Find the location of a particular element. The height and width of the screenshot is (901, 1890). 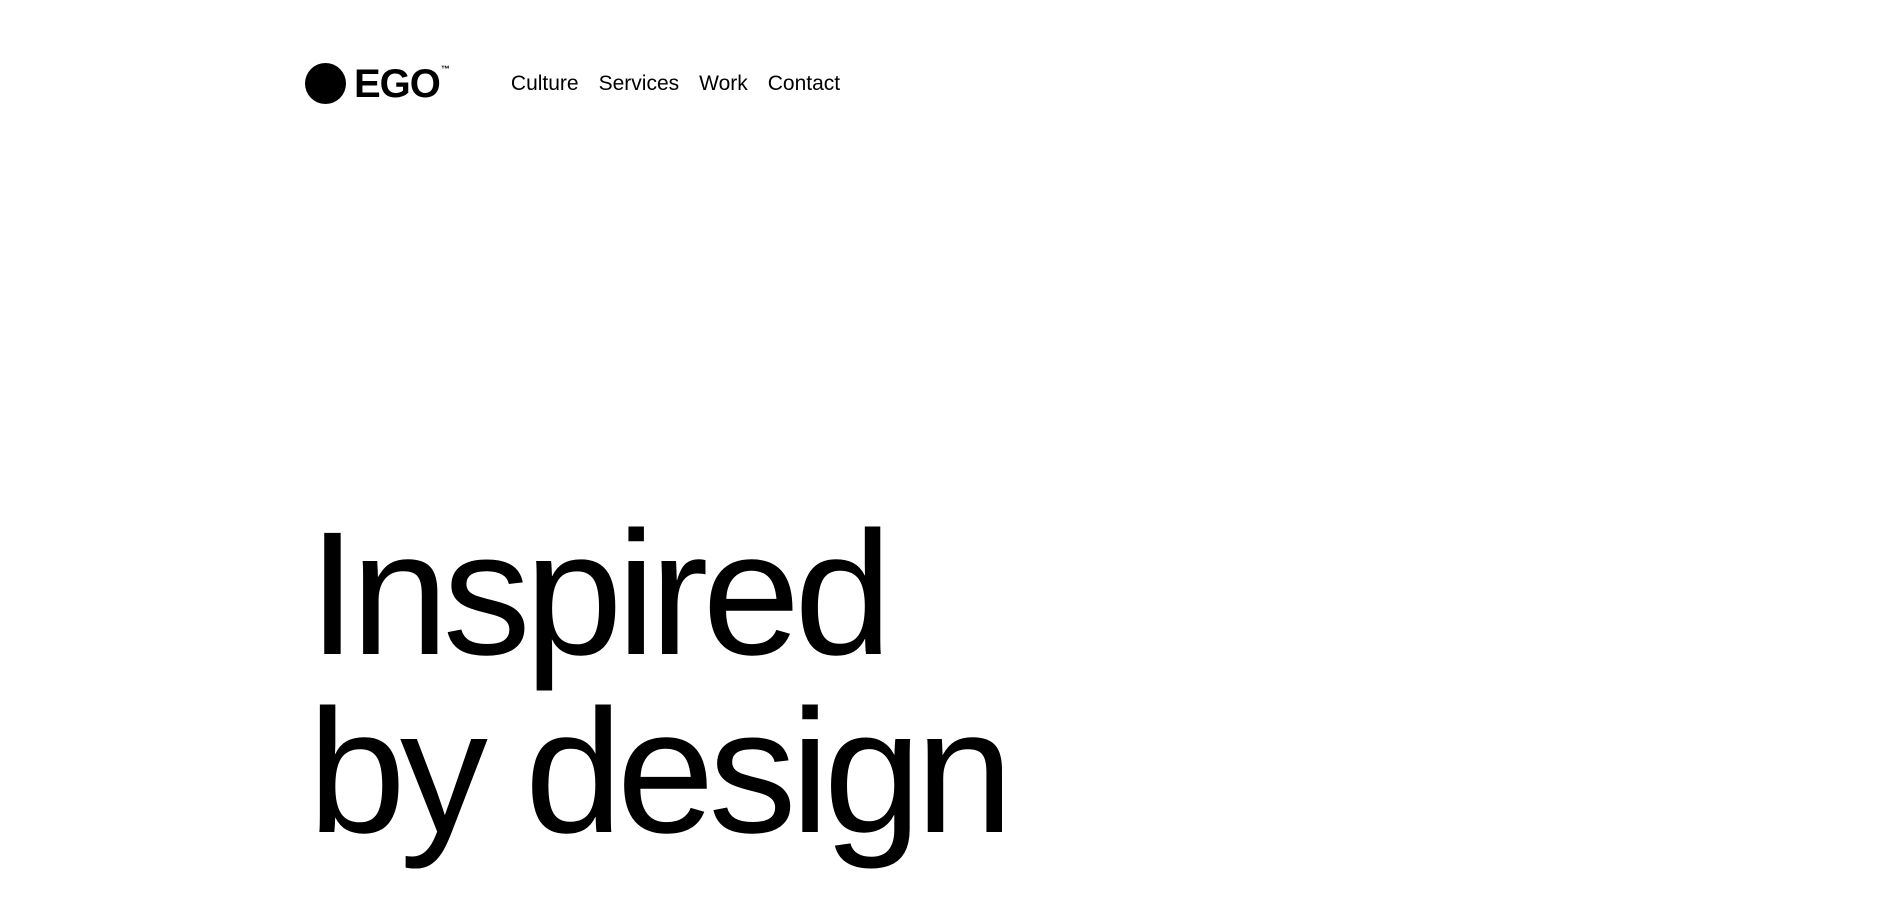

trademark-symbol: ™ is located at coordinates (445, 69).